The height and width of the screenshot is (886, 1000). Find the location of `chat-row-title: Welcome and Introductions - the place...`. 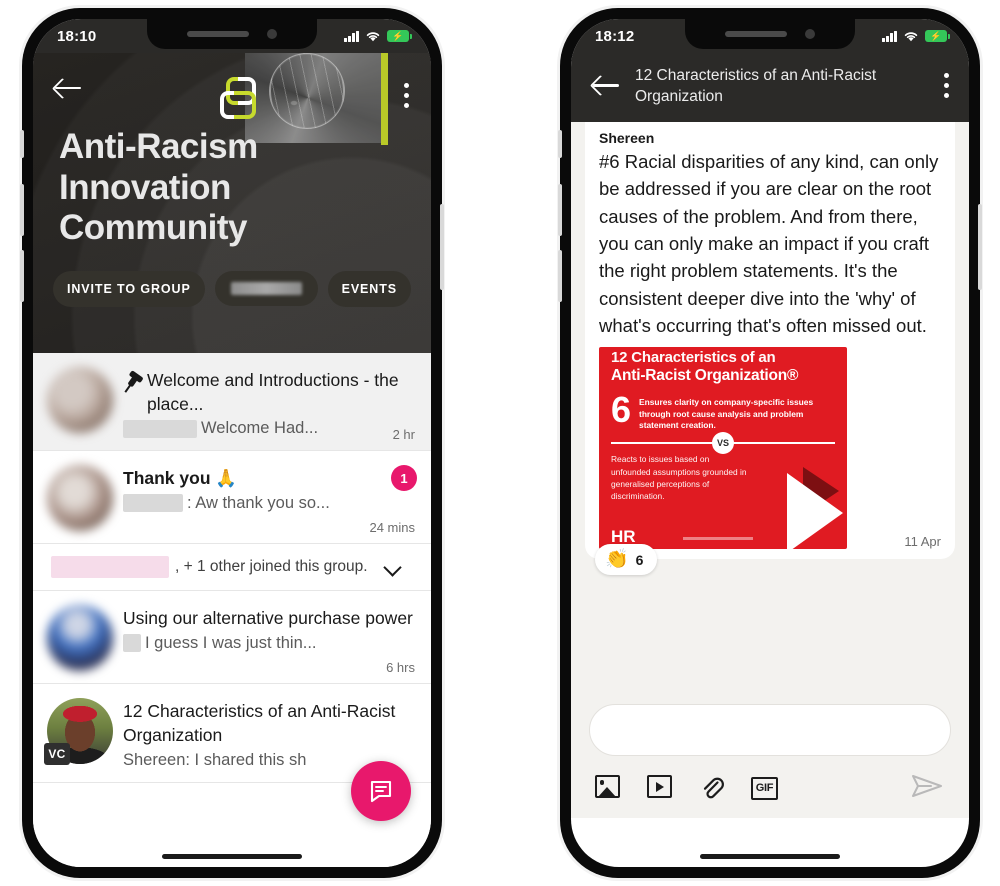

chat-row-title: Welcome and Introductions - the place... is located at coordinates (273, 392).